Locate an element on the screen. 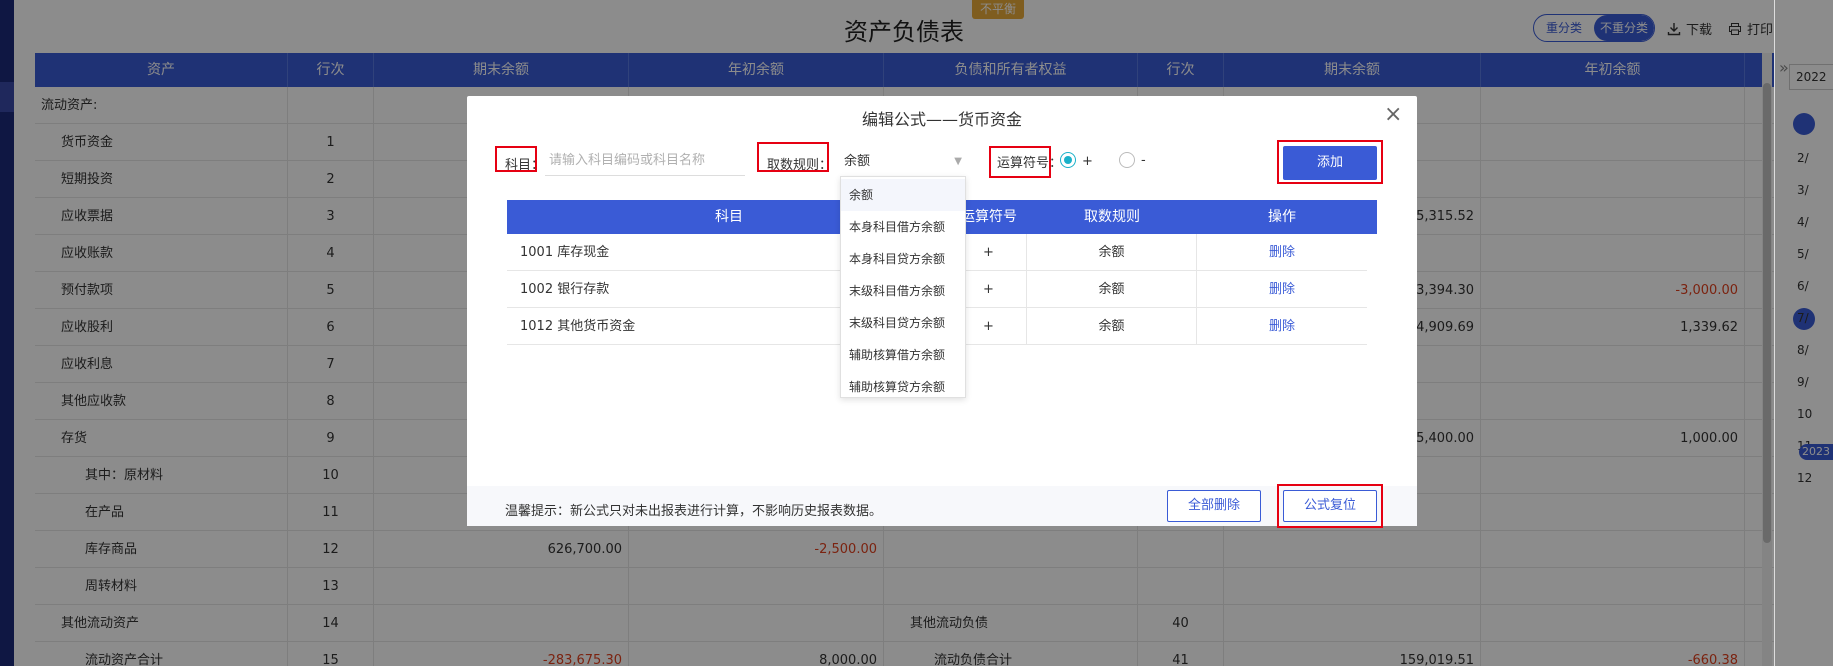 This screenshot has width=1833, height=666. highlight-add-button is located at coordinates (1330, 162).